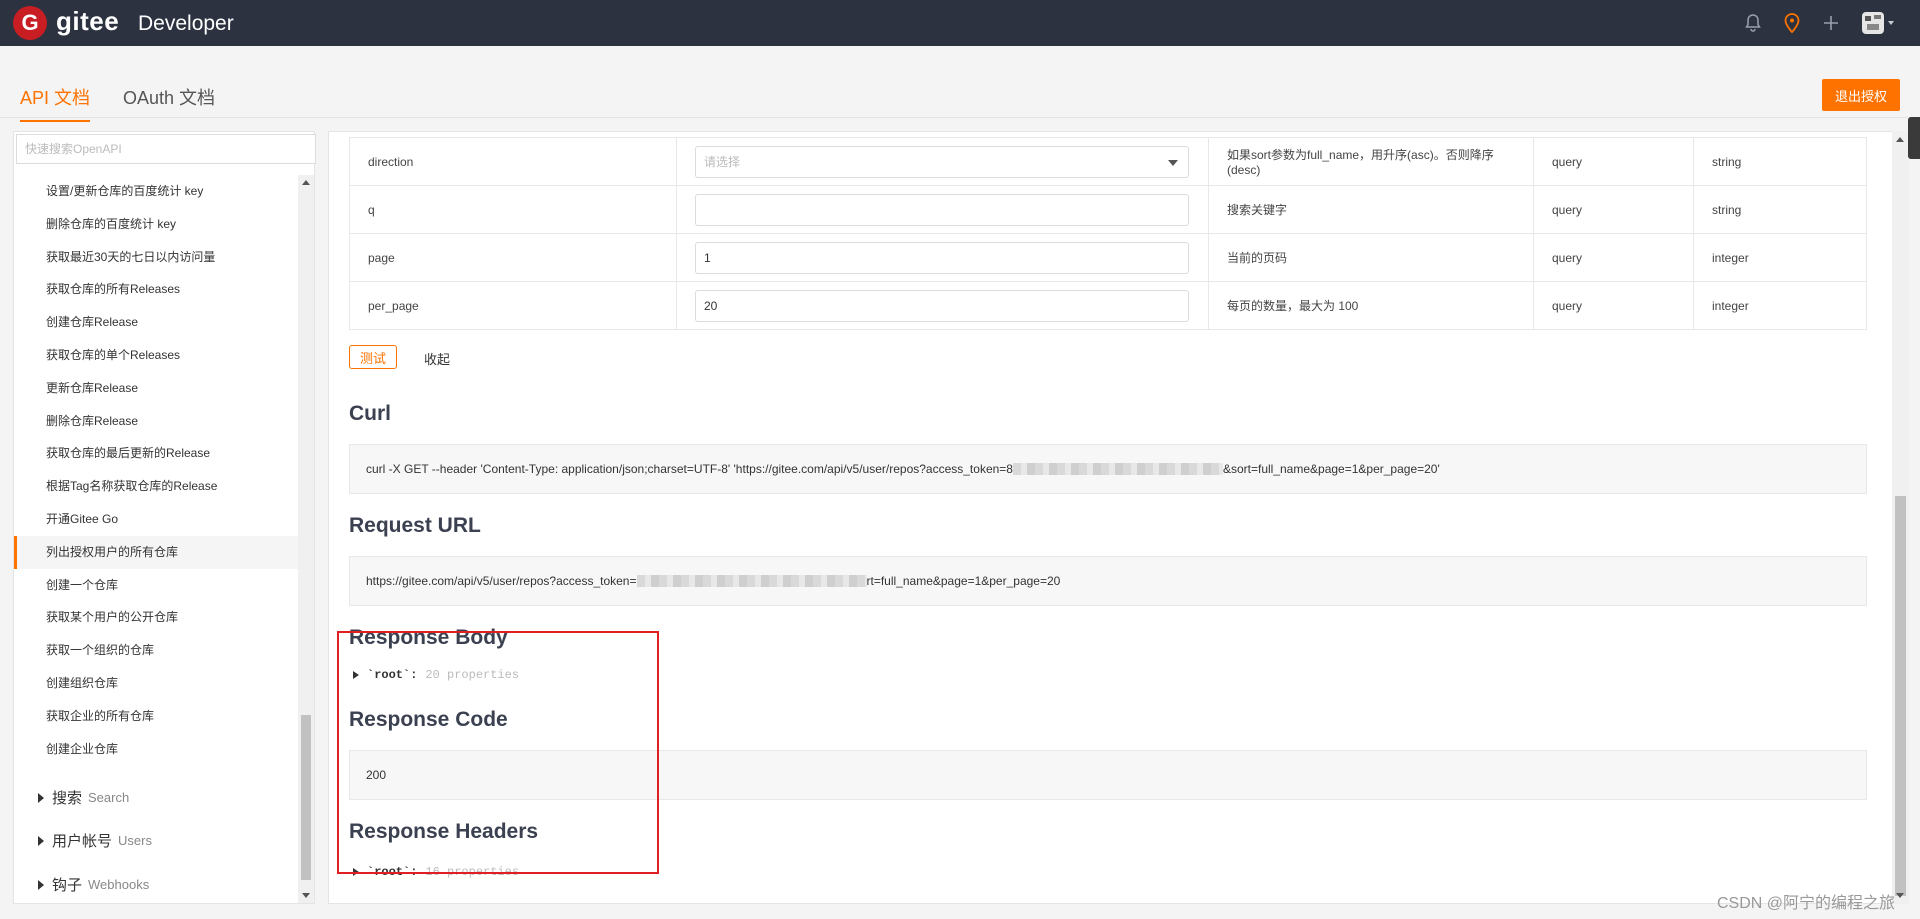 This screenshot has height=919, width=1920. I want to click on param-type: integer, so click(1780, 257).